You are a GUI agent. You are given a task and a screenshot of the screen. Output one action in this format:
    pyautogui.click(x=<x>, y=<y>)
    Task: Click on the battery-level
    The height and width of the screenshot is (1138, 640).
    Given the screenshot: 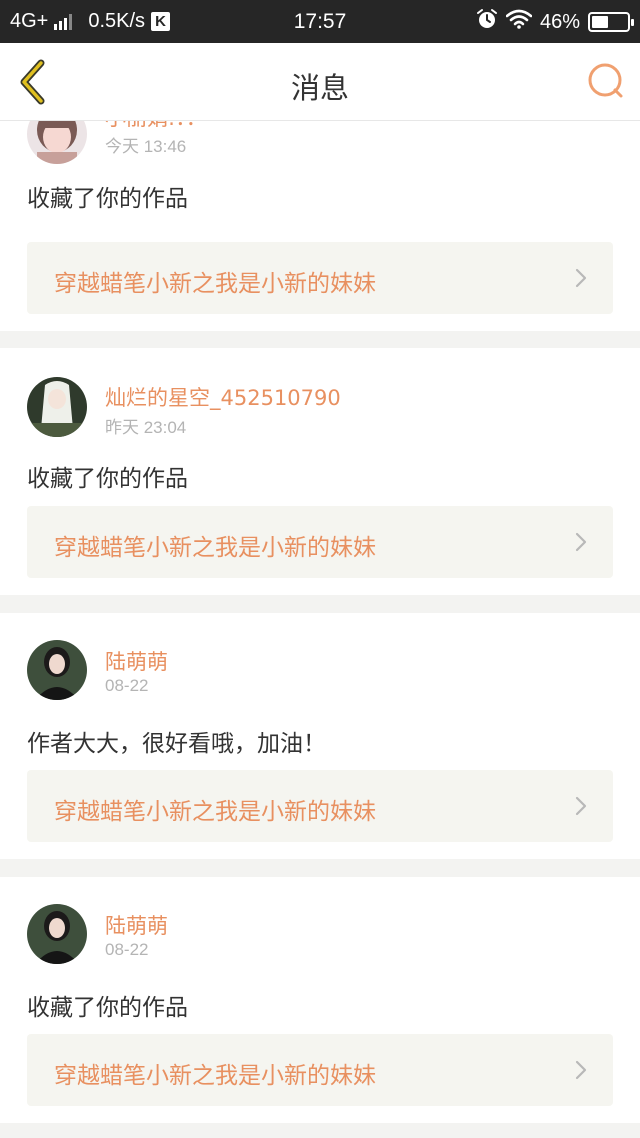 What is the action you would take?
    pyautogui.click(x=600, y=22)
    